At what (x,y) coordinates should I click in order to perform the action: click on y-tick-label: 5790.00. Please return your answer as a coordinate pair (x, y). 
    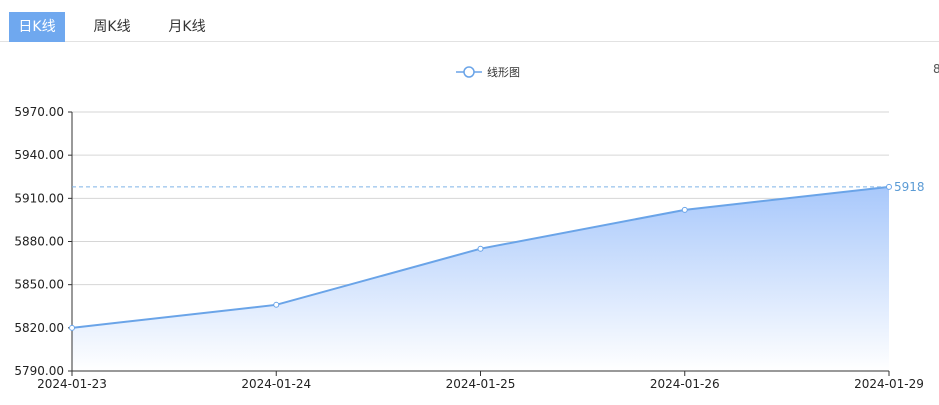
    Looking at the image, I should click on (39, 371).